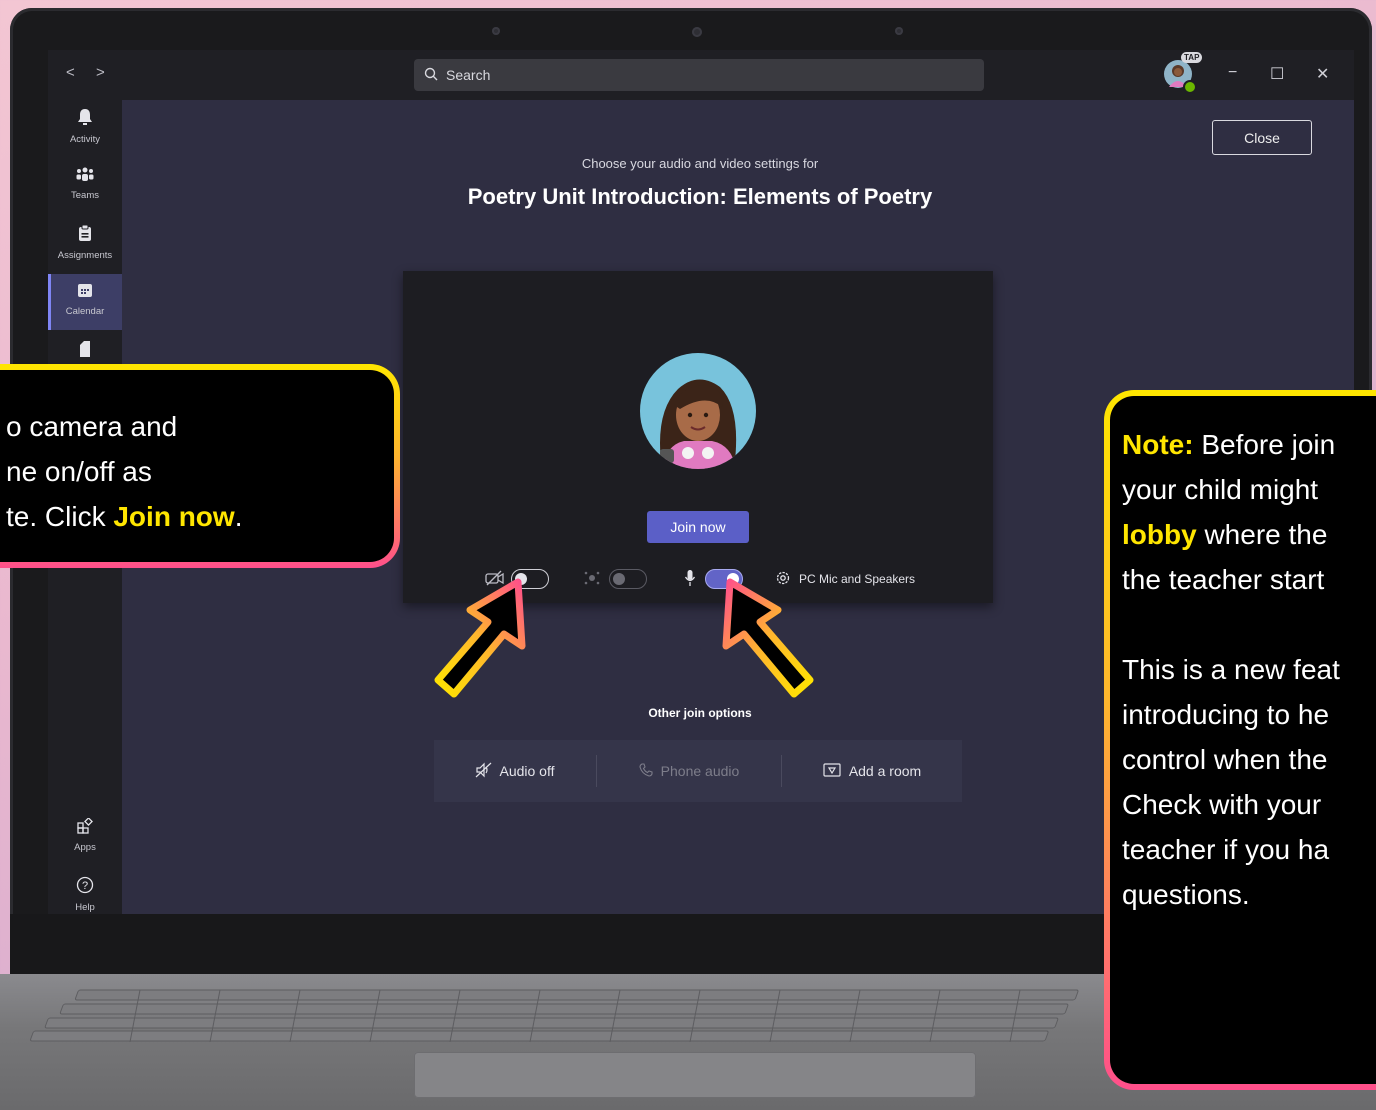 The width and height of the screenshot is (1376, 1110). What do you see at coordinates (85, 176) in the screenshot?
I see `teams-icon` at bounding box center [85, 176].